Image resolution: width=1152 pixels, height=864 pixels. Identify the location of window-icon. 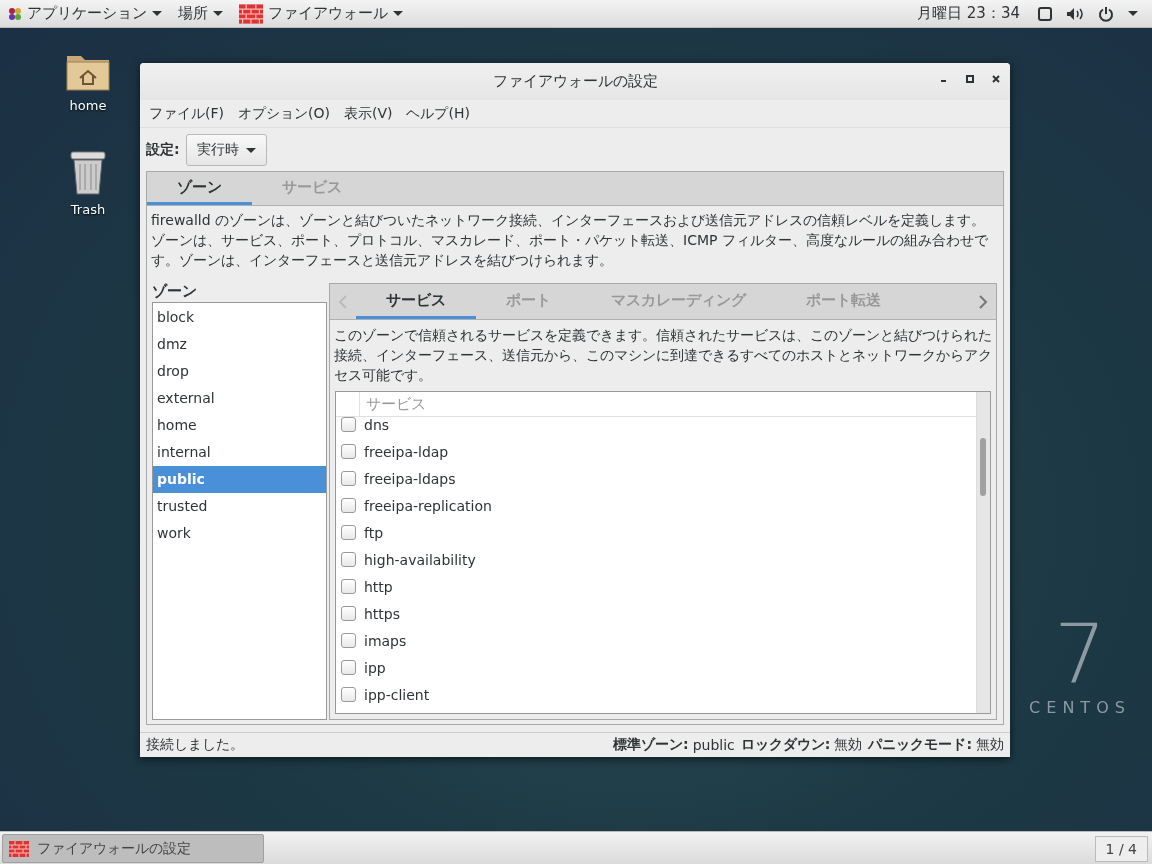
(1045, 13).